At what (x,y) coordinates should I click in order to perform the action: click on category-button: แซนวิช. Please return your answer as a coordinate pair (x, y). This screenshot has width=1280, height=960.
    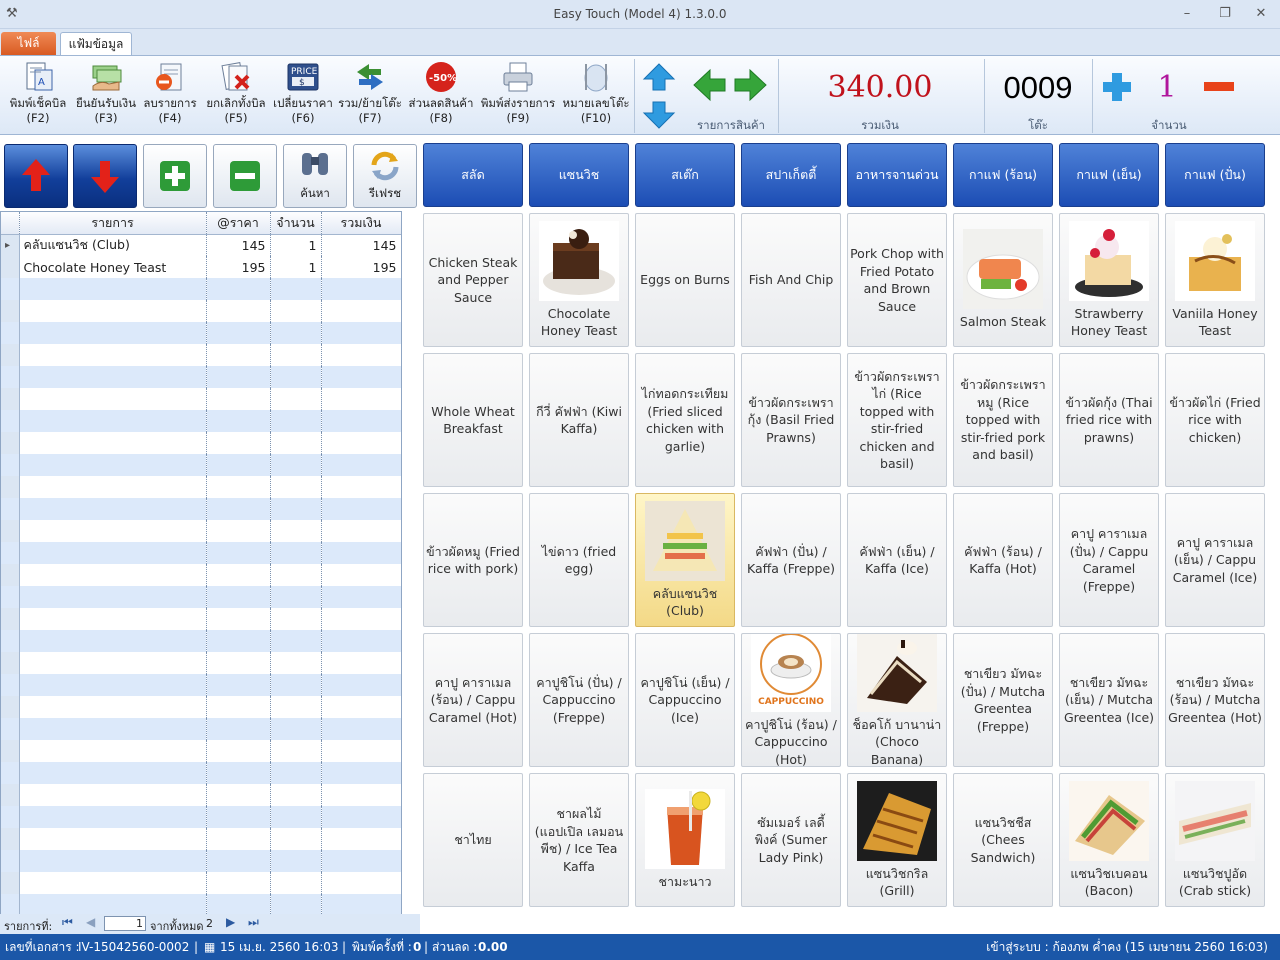
    Looking at the image, I should click on (579, 175).